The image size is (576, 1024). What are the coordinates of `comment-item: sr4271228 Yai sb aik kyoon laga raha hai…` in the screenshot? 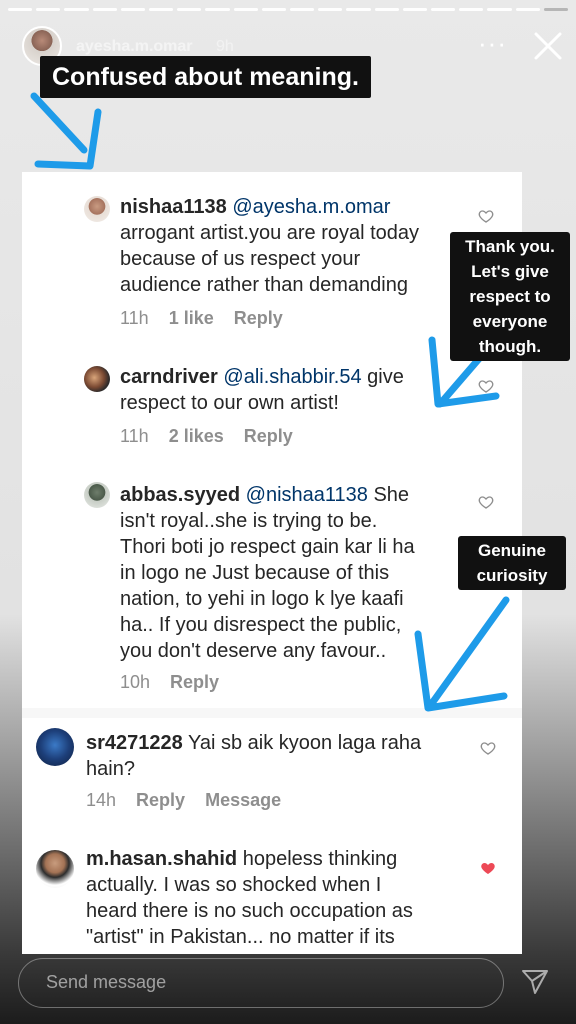 It's located at (272, 770).